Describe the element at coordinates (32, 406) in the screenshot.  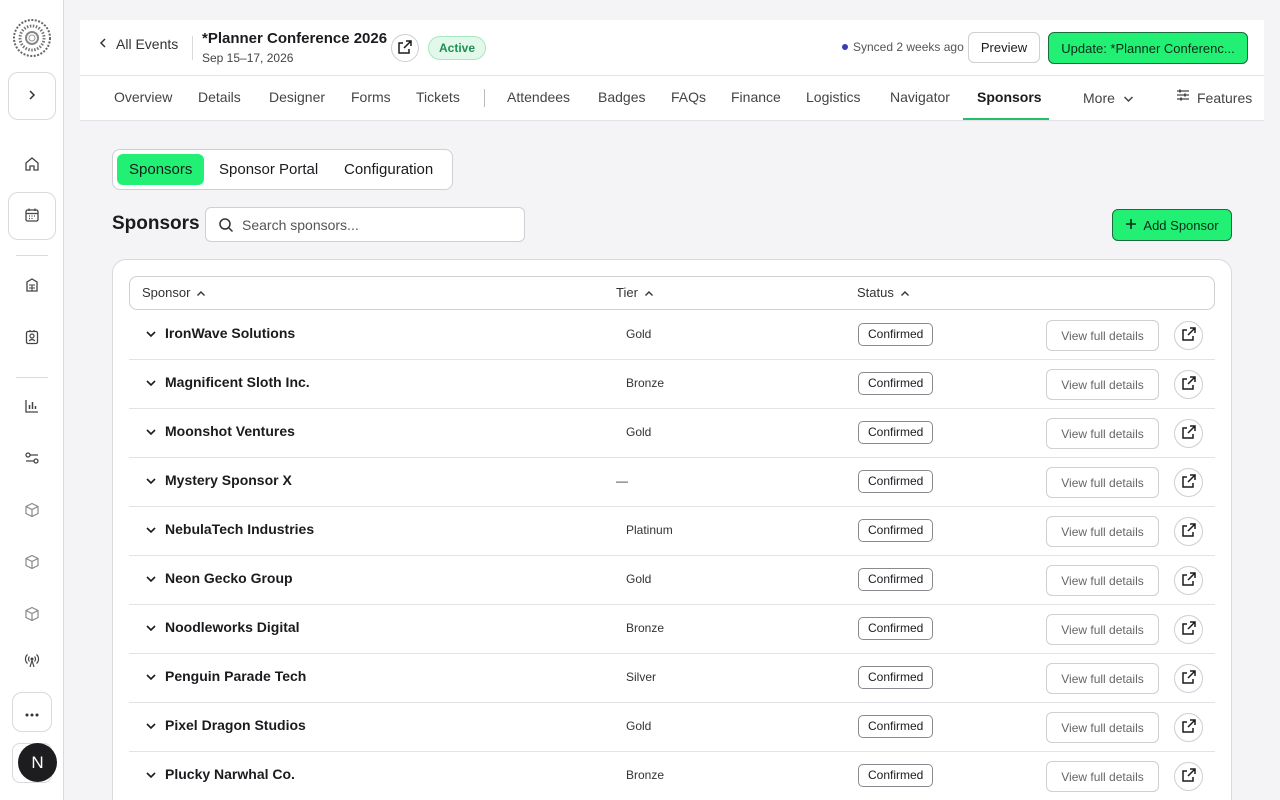
I see `bar-chart-icon` at that location.